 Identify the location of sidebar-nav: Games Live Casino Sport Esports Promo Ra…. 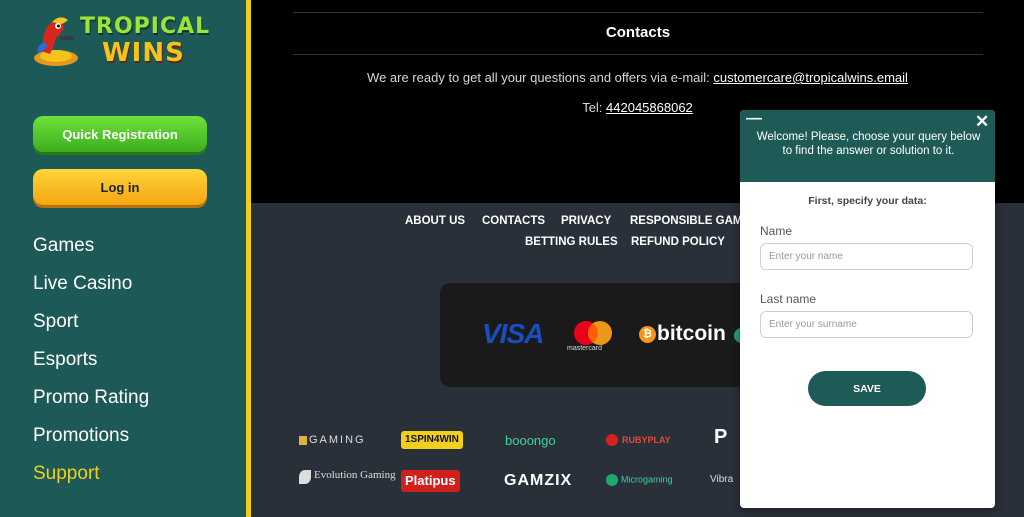
(91, 367).